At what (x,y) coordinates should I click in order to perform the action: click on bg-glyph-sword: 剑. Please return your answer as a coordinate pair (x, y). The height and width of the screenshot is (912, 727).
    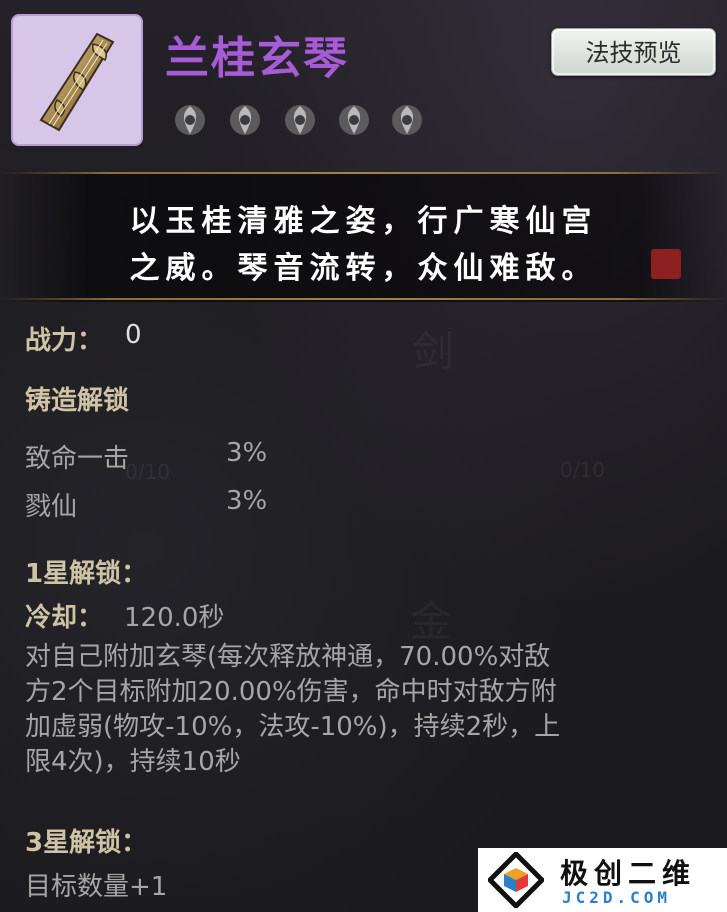
    Looking at the image, I should click on (433, 348).